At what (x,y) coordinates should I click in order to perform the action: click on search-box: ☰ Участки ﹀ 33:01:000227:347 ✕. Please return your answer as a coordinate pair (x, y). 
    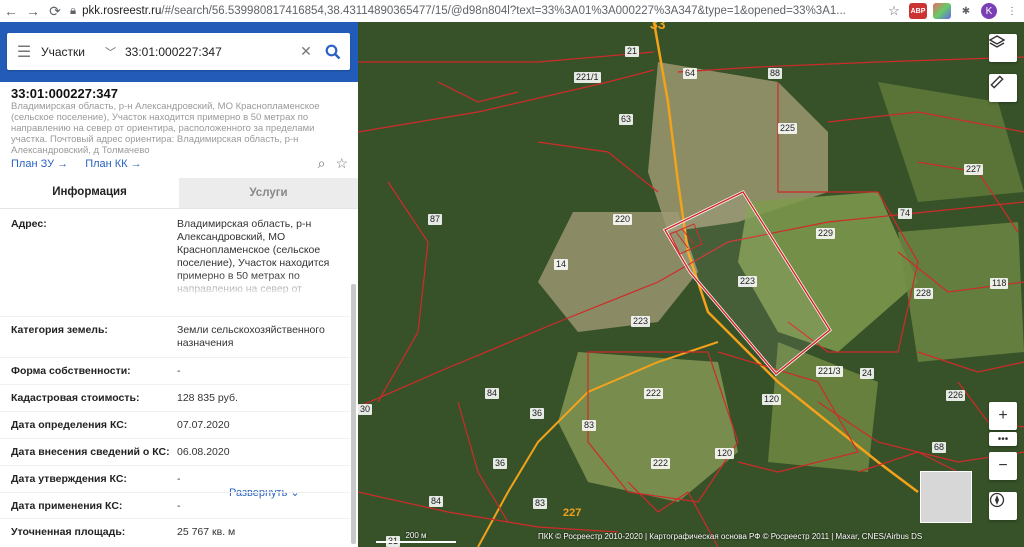
    Looking at the image, I should click on (178, 51).